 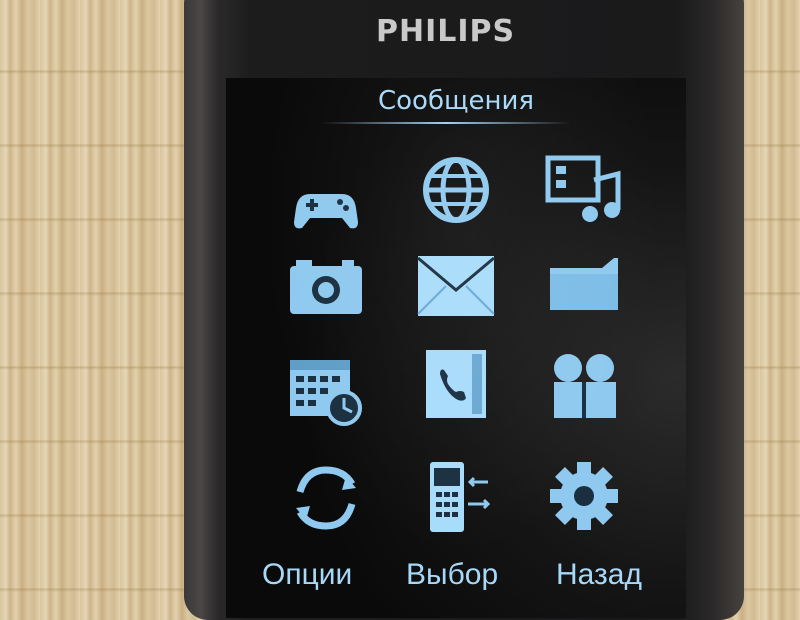 I want to click on call-log-icon, so click(x=456, y=384).